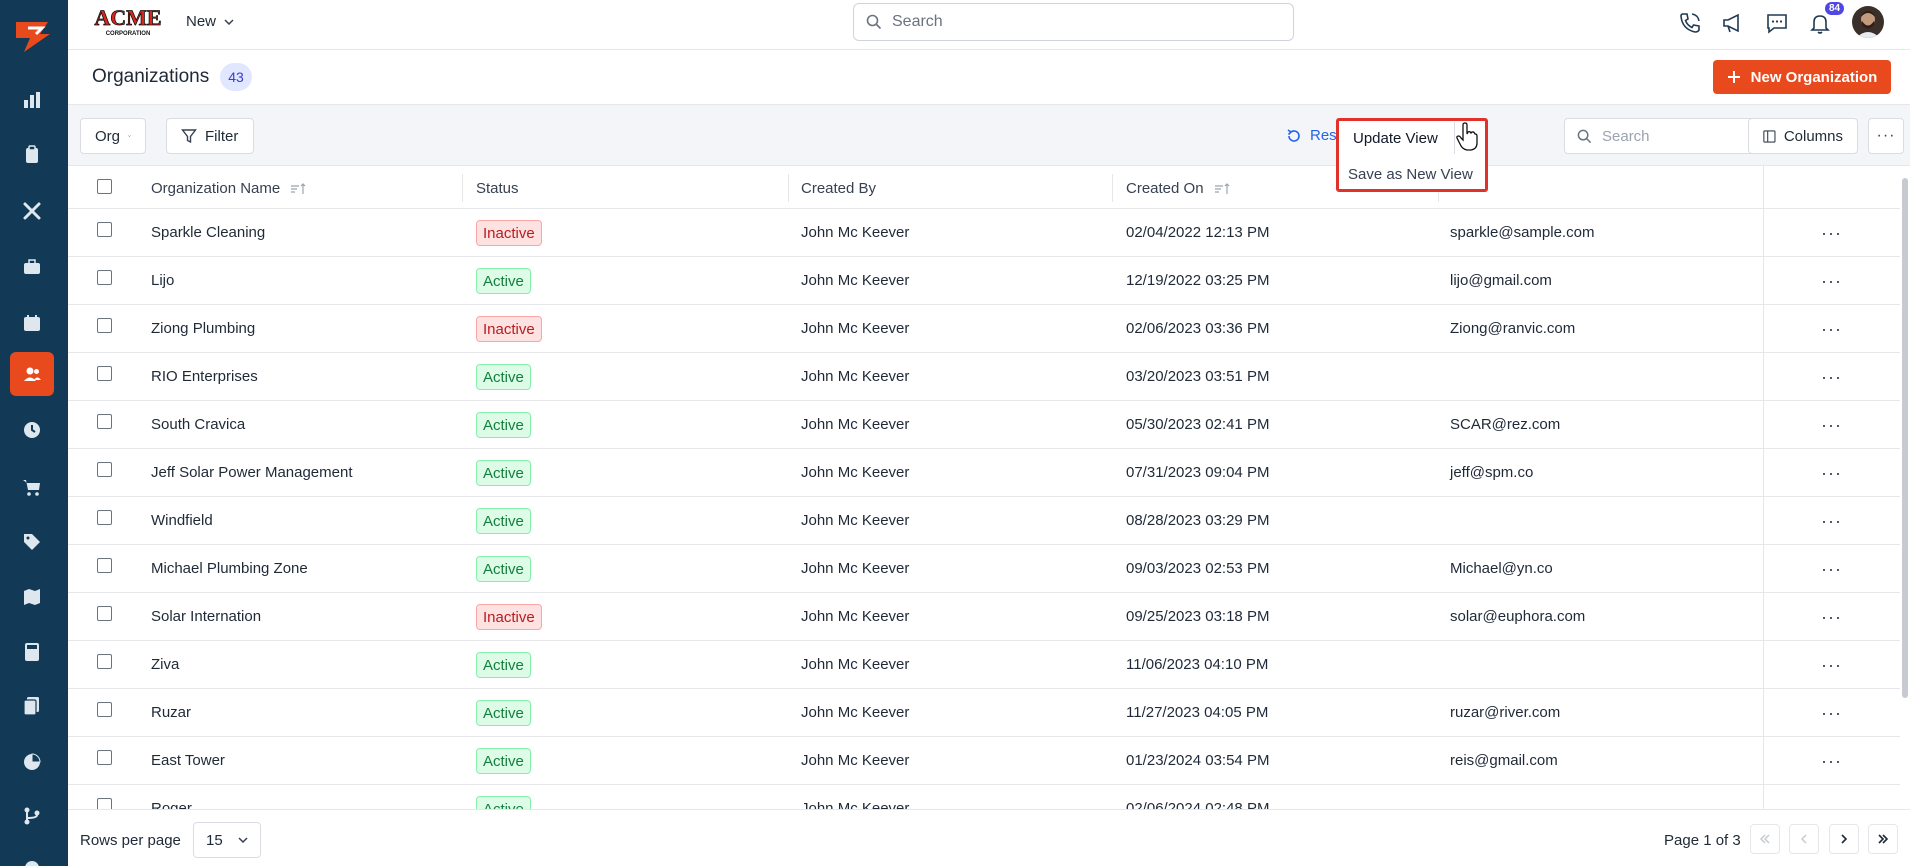  Describe the element at coordinates (32, 374) in the screenshot. I see `contacts-icon` at that location.